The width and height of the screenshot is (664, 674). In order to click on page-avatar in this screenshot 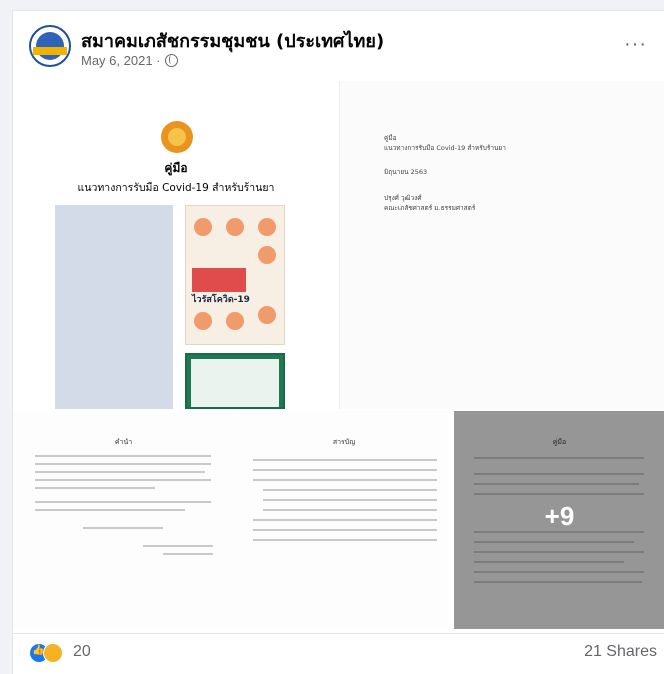, I will do `click(50, 46)`.